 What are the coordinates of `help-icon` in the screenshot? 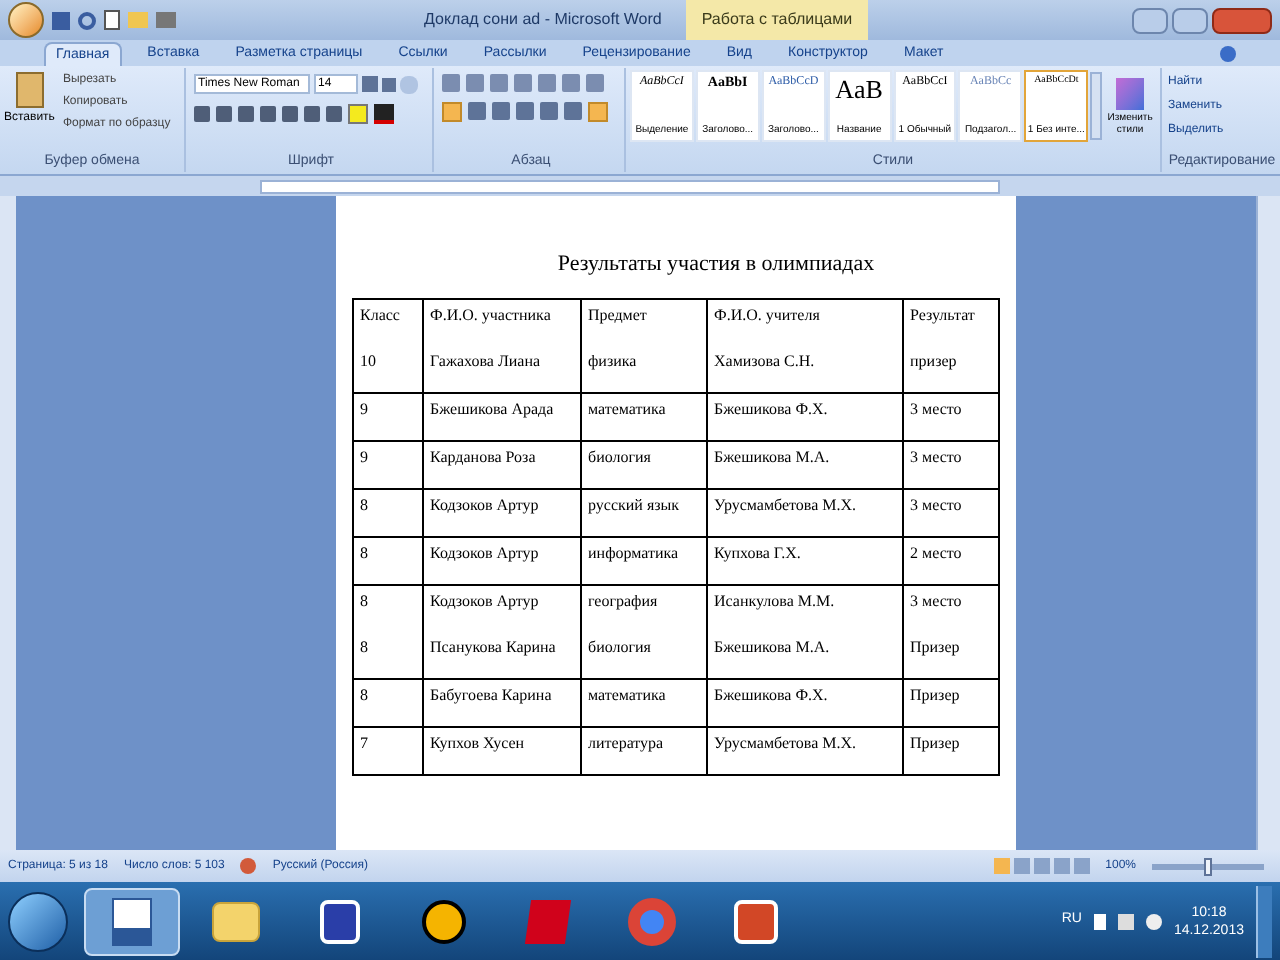 It's located at (1228, 54).